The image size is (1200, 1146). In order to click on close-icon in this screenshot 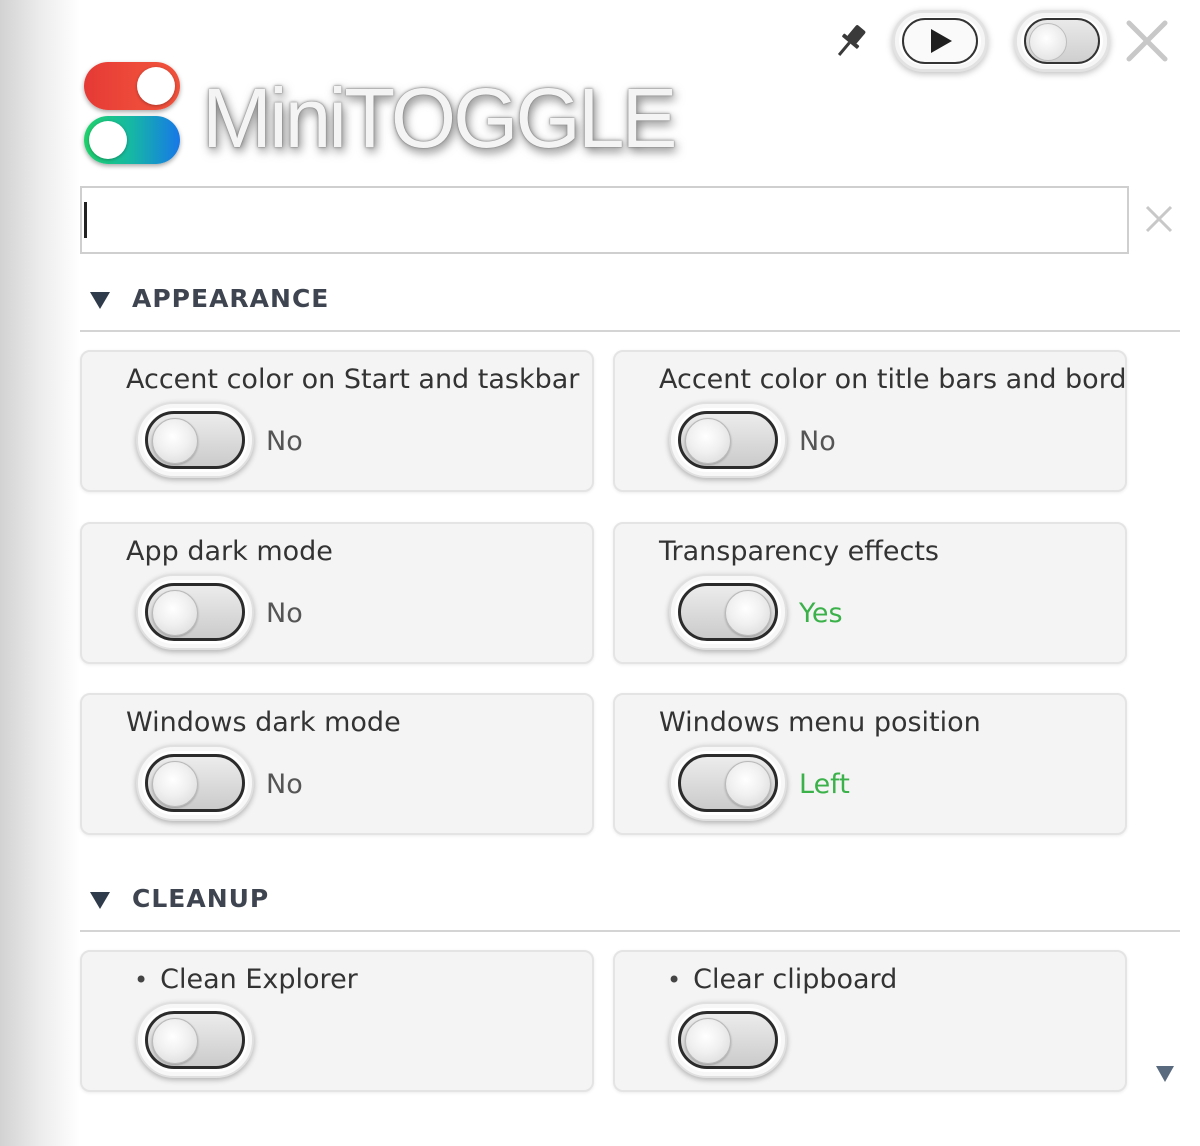, I will do `click(1147, 41)`.